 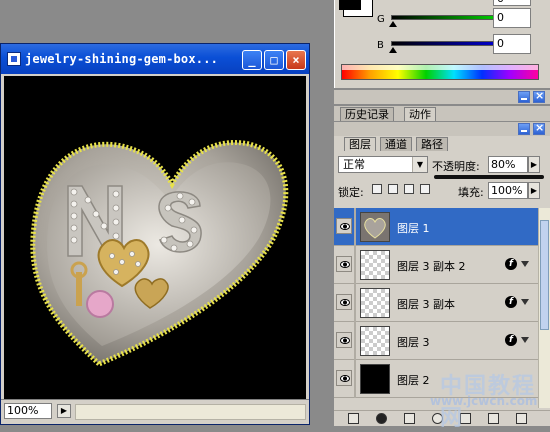 I want to click on maximize-button: □, so click(x=274, y=60).